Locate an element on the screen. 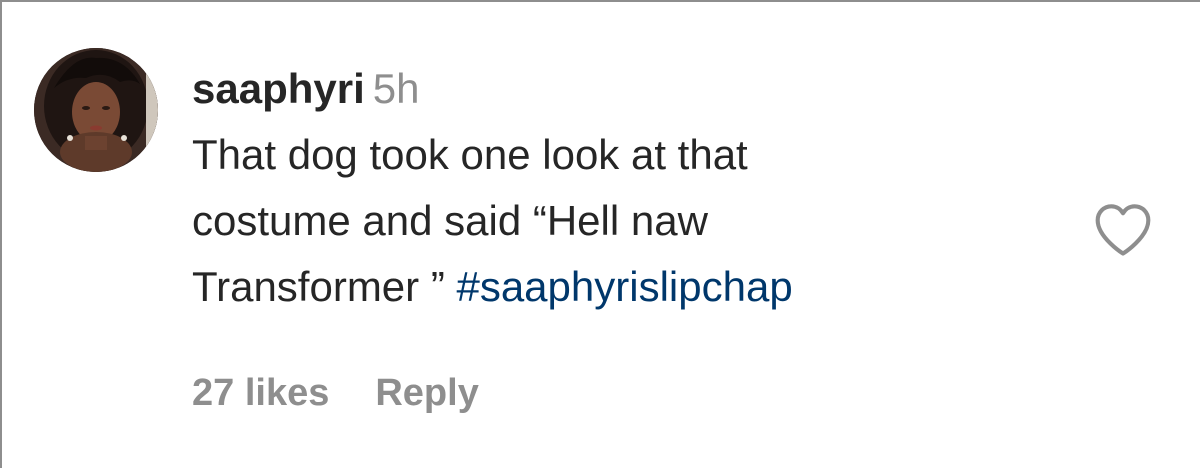  avatar-image is located at coordinates (96, 110).